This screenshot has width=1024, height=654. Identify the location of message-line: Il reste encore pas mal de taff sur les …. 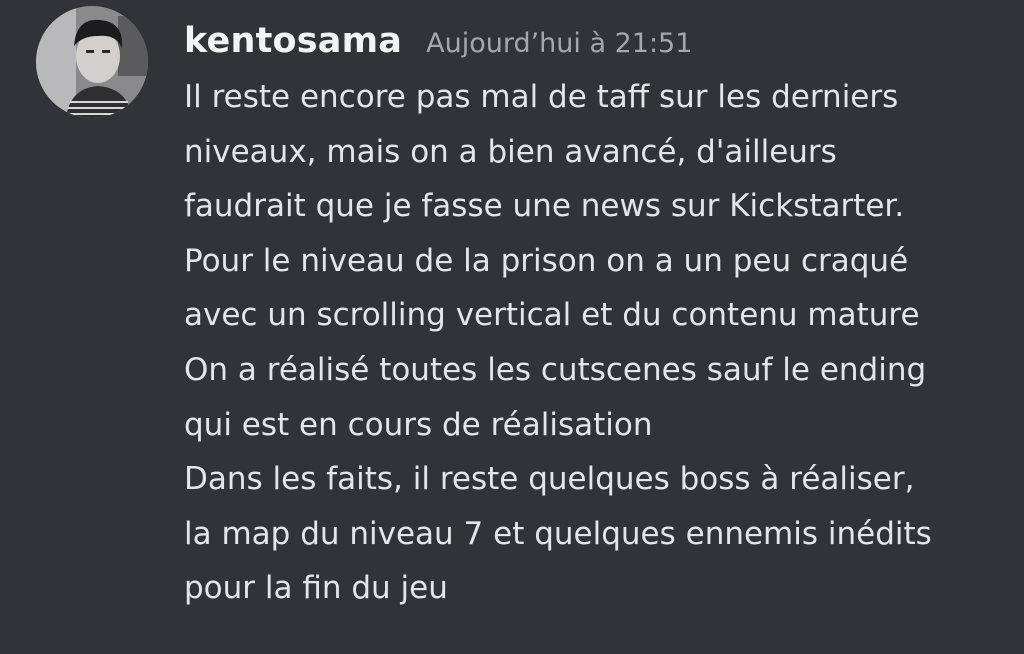
(541, 97).